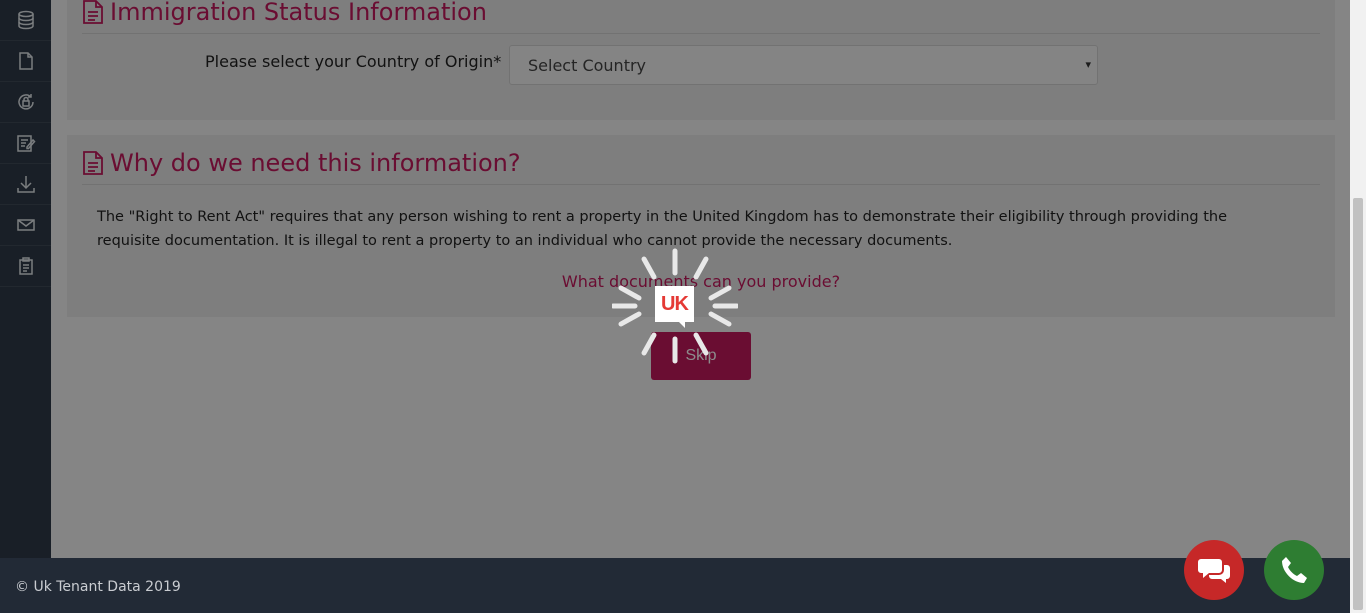 This screenshot has width=1366, height=613. I want to click on chat-icon, so click(1214, 571).